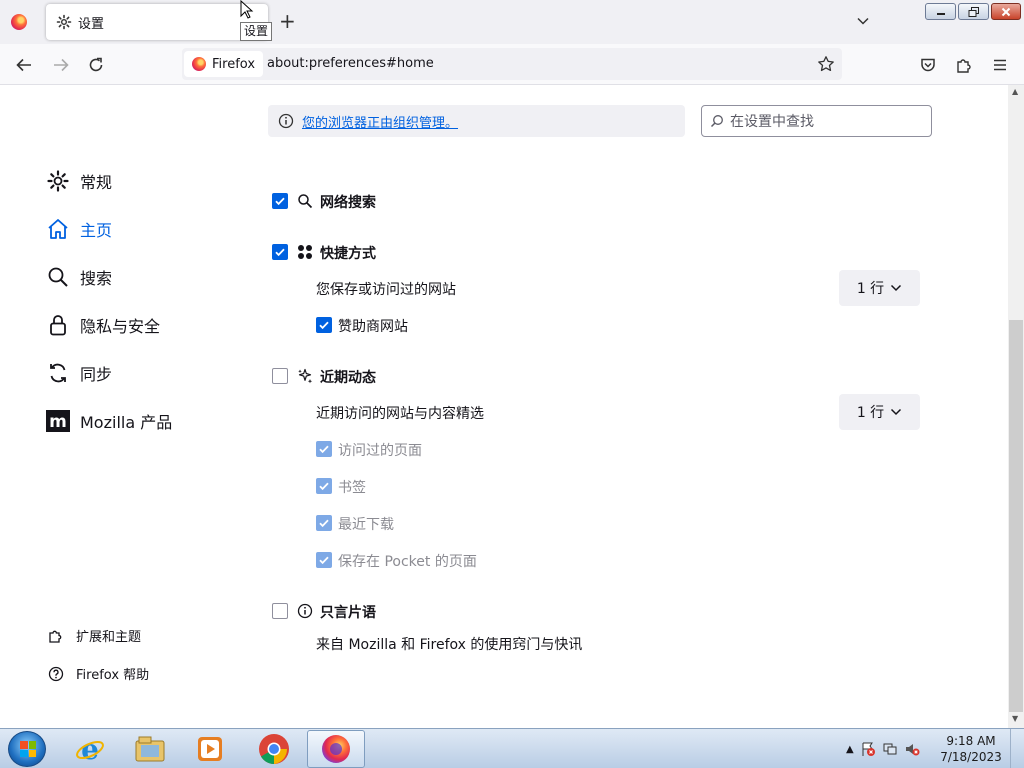  Describe the element at coordinates (350, 63) in the screenshot. I see `url-text: about:preferences#home` at that location.